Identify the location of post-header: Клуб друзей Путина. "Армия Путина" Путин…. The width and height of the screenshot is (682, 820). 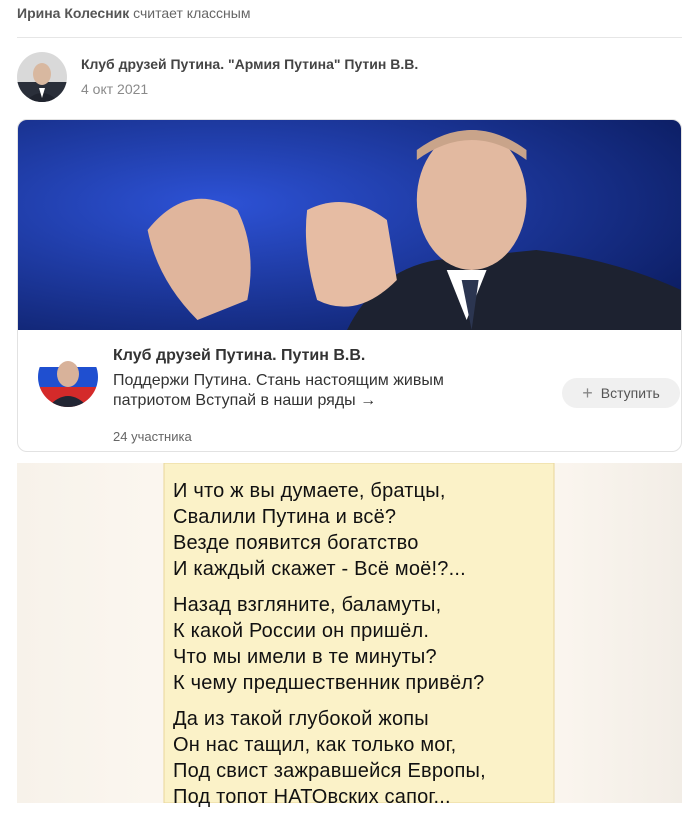
(217, 77).